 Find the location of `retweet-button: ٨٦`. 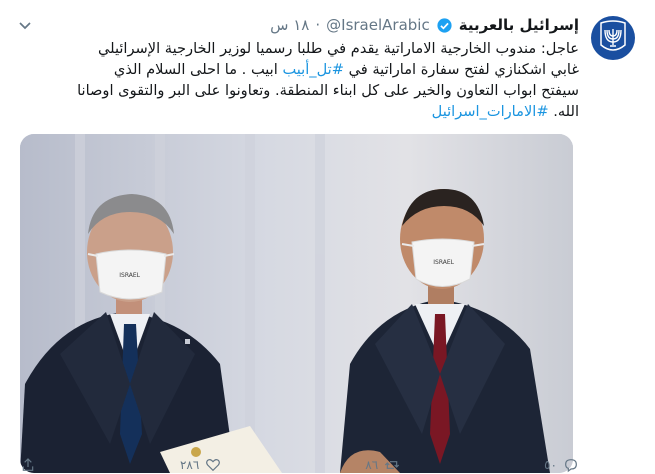

retweet-button: ٨٦ is located at coordinates (382, 465).